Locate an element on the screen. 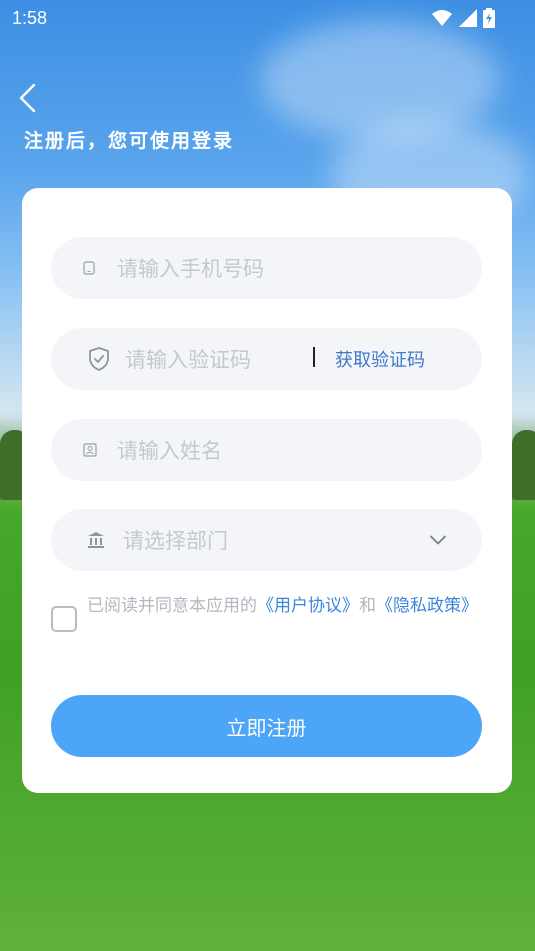 Image resolution: width=535 pixels, height=951 pixels. status-icons is located at coordinates (463, 20).